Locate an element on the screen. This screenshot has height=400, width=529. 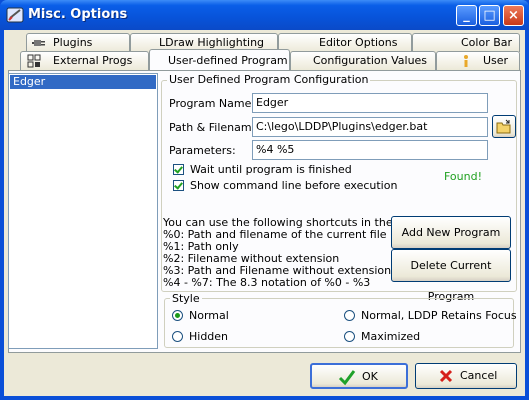
tab-editor-options: Editor Options is located at coordinates (345, 42).